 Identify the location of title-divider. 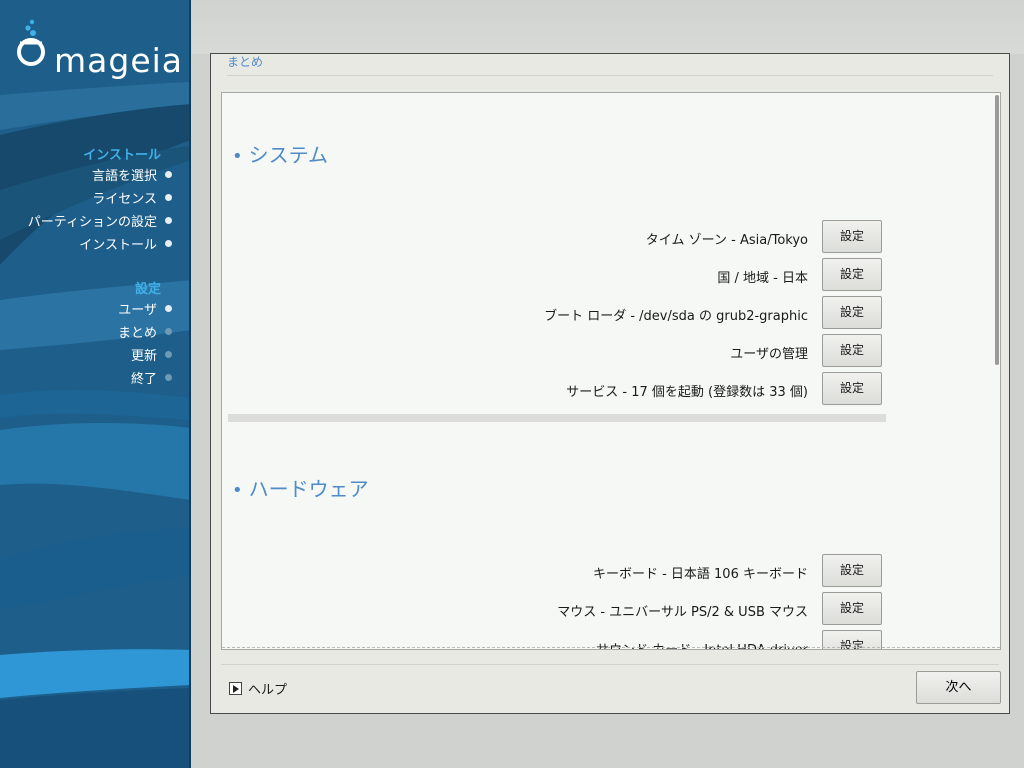
(610, 75).